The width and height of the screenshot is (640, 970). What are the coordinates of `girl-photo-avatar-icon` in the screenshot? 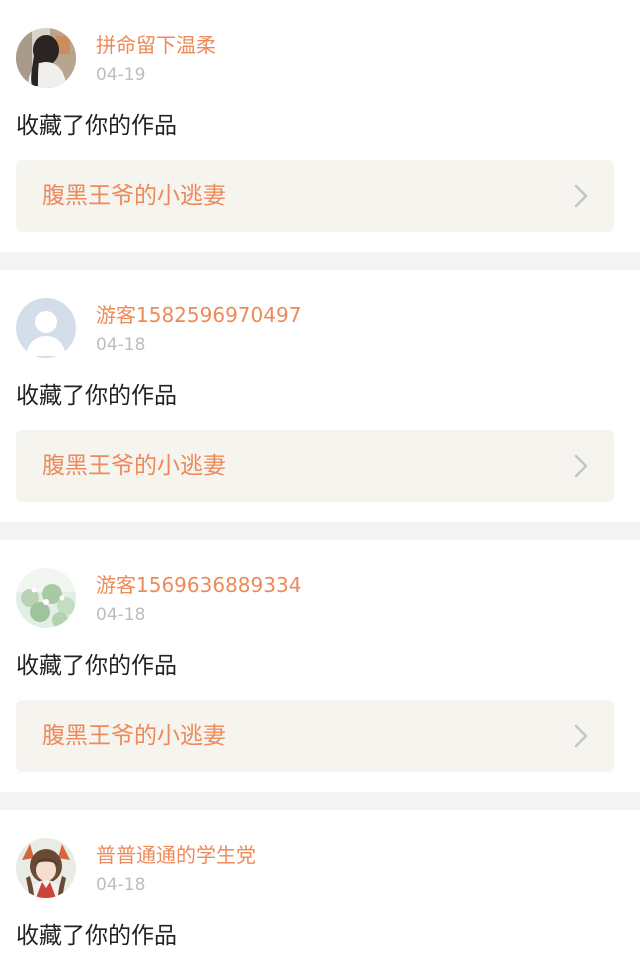 It's located at (46, 58).